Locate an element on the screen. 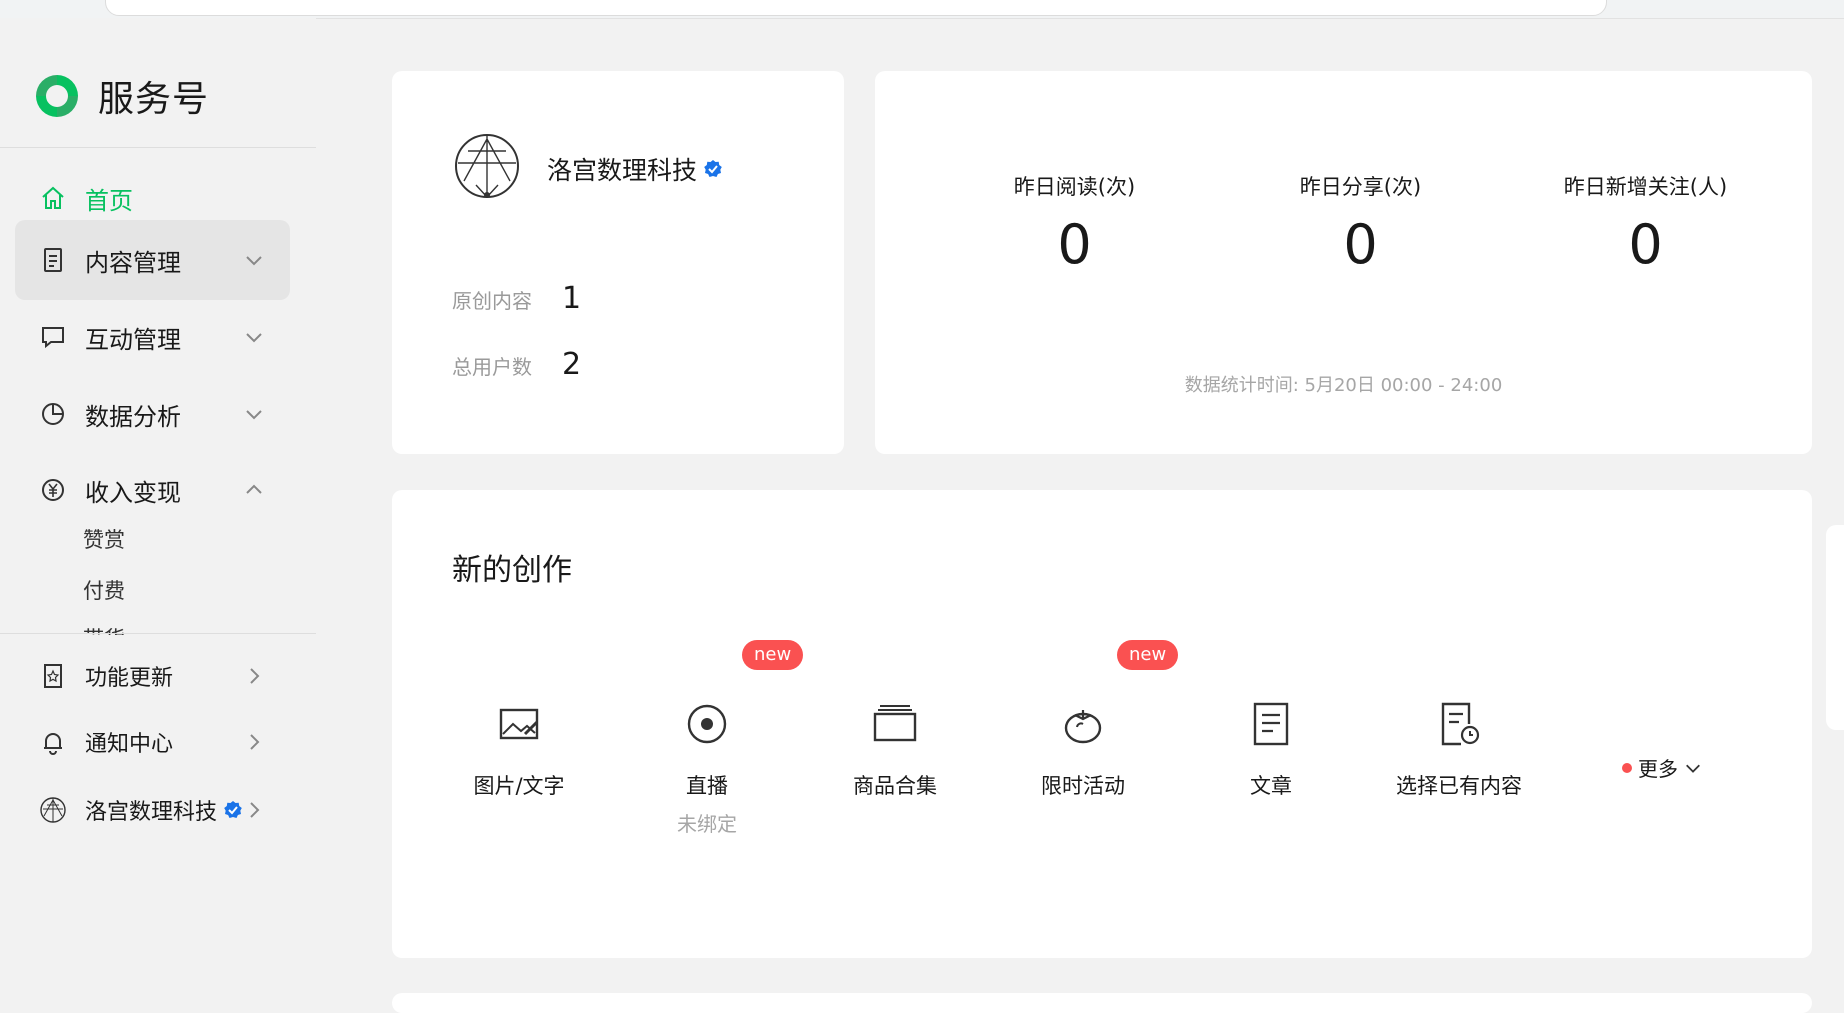 The width and height of the screenshot is (1844, 1013). create-item-label: 限时活动 is located at coordinates (1083, 786).